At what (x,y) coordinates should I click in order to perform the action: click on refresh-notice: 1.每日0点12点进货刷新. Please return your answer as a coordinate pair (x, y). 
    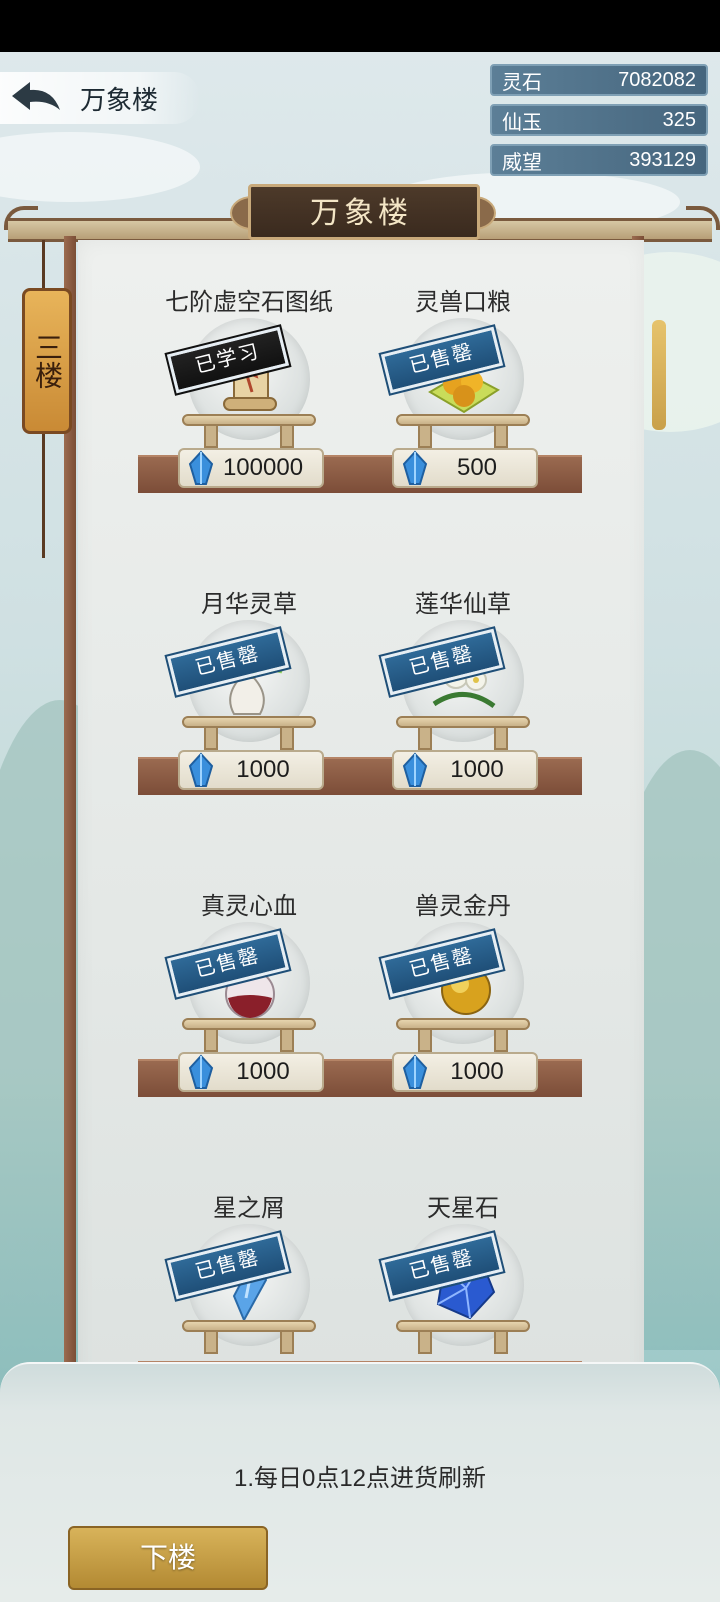
    Looking at the image, I should click on (360, 1478).